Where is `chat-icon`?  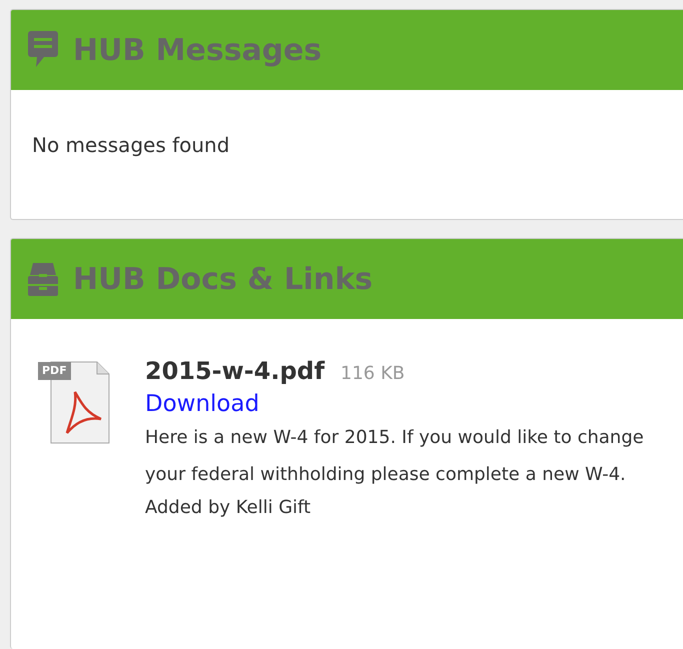 chat-icon is located at coordinates (43, 50).